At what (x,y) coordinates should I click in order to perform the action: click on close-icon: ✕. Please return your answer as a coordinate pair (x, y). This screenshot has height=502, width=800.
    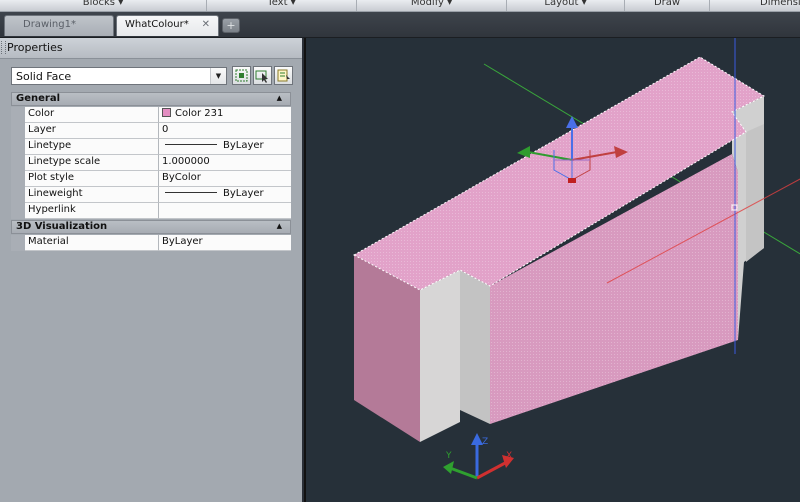
    Looking at the image, I should click on (206, 24).